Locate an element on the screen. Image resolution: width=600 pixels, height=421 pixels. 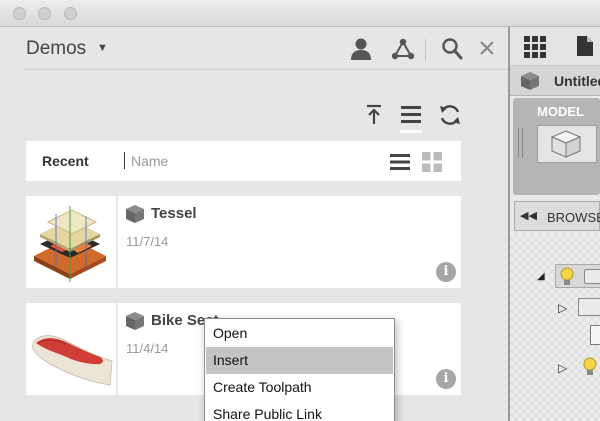
menu-item-share-public-link: Share Public Link is located at coordinates (299, 411).